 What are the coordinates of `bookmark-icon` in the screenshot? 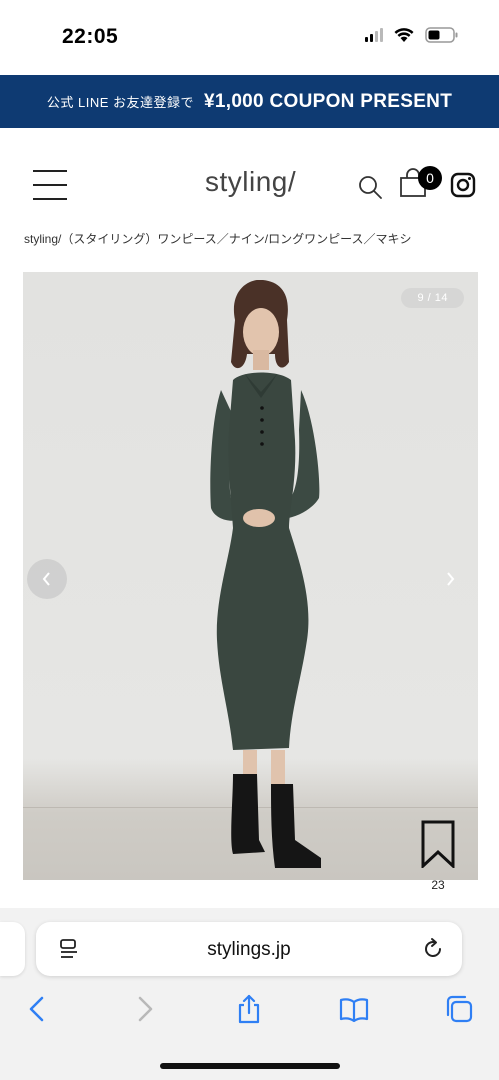 It's located at (438, 844).